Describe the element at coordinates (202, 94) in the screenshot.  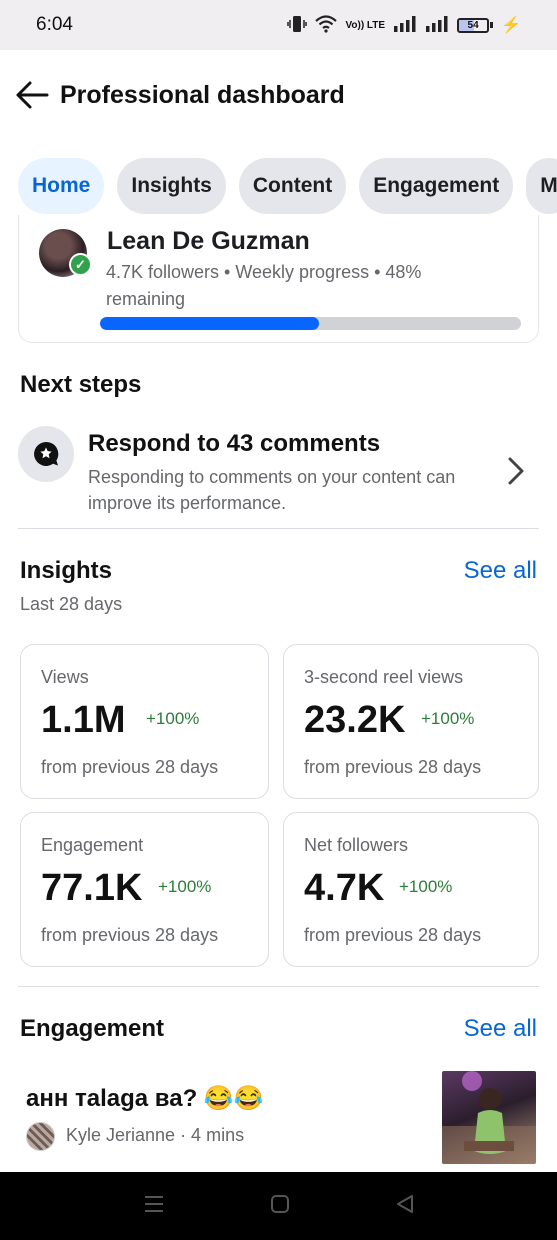
I see `page-title: Professional dashboard` at that location.